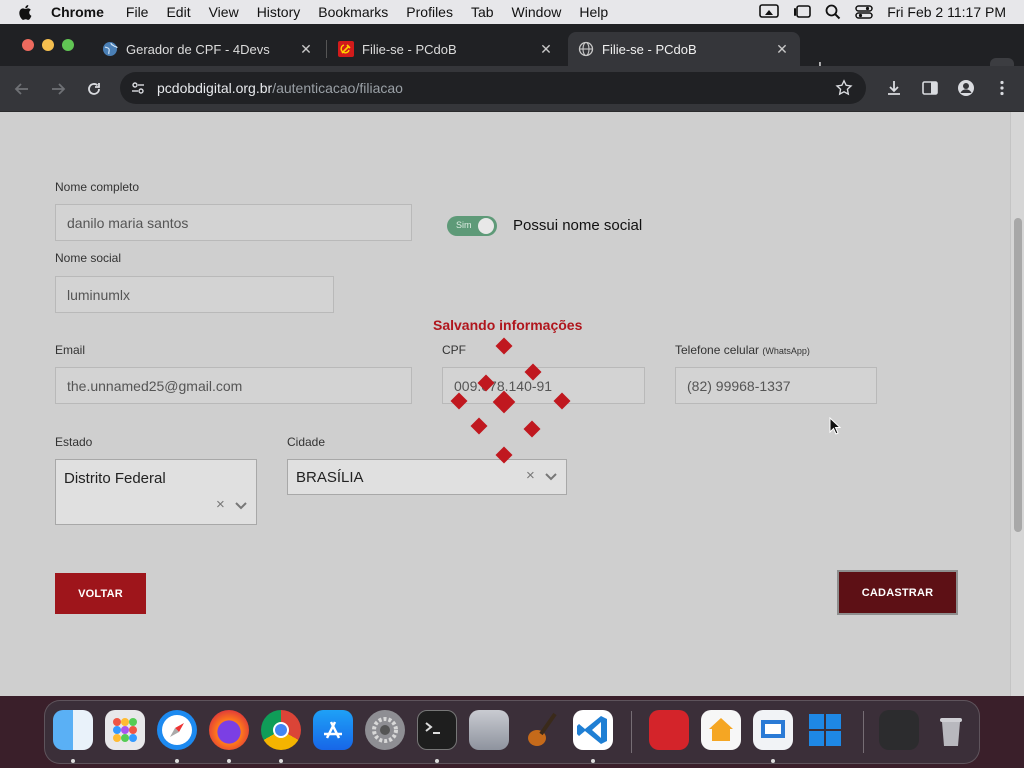 This screenshot has height=768, width=1024. I want to click on social-name-input: luminumlx, so click(194, 294).